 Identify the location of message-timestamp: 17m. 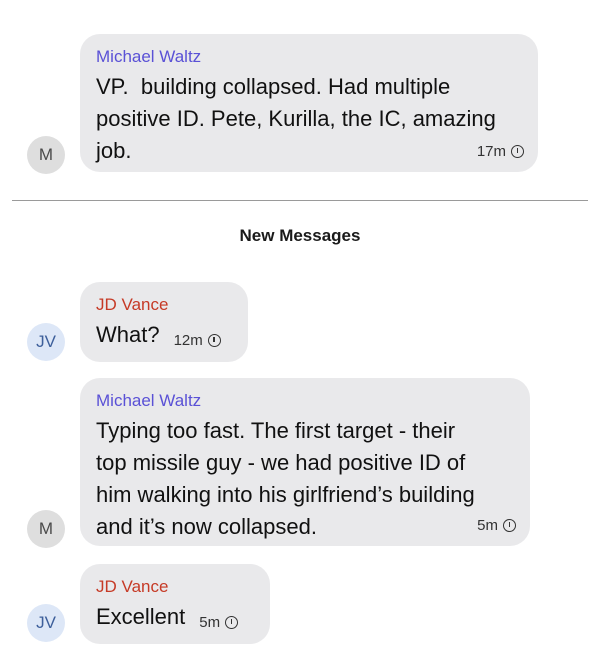
(500, 151).